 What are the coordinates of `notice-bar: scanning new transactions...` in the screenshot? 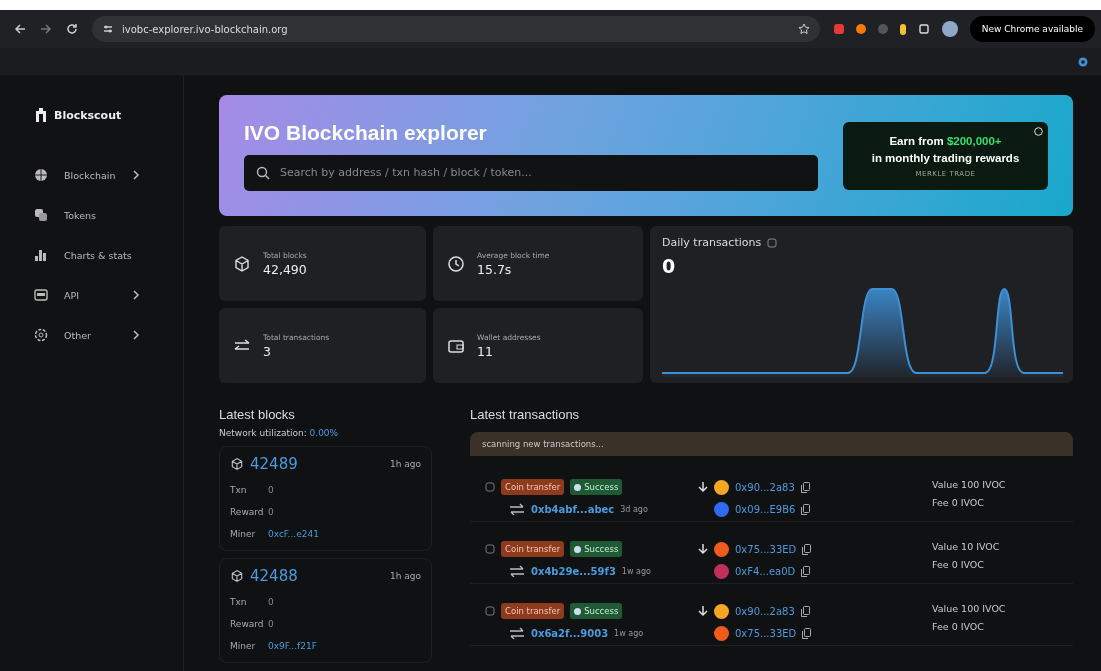 It's located at (771, 444).